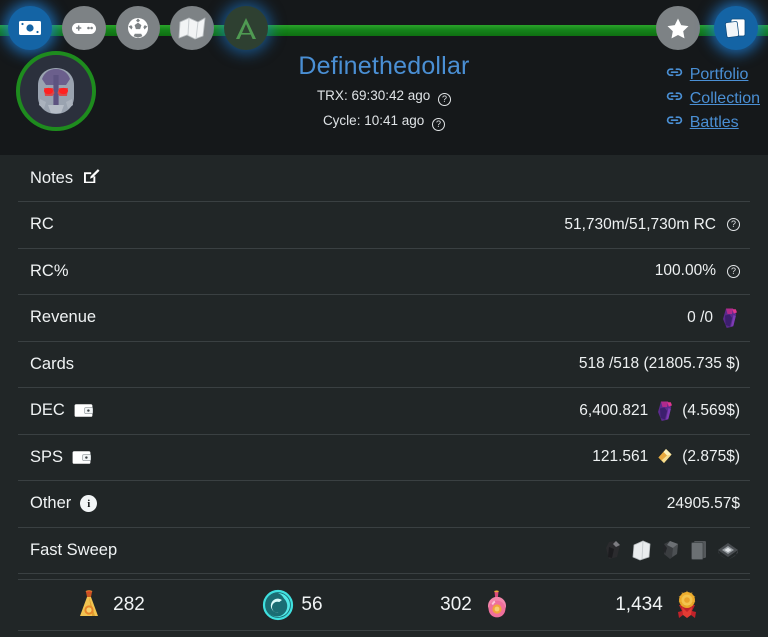 This screenshot has height=637, width=768. I want to click on link-label: Portfolio, so click(719, 74).